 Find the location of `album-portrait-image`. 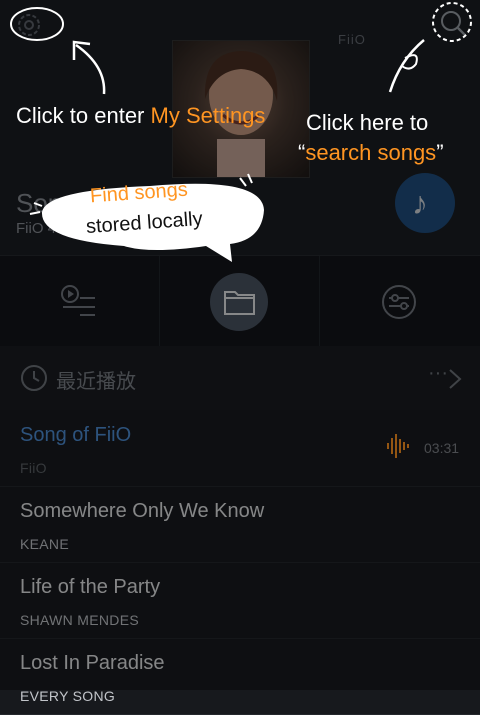

album-portrait-image is located at coordinates (241, 114).